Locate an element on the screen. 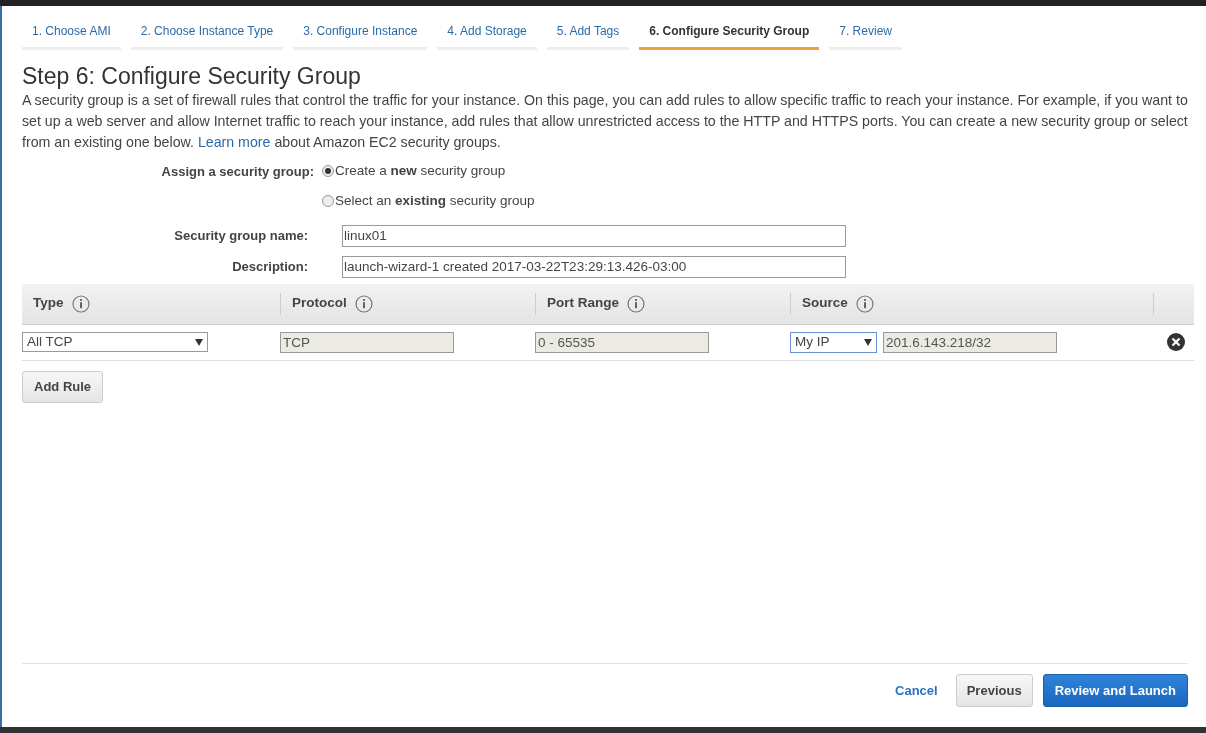 This screenshot has width=1206, height=733. field-label: Security group name: is located at coordinates (240, 235).